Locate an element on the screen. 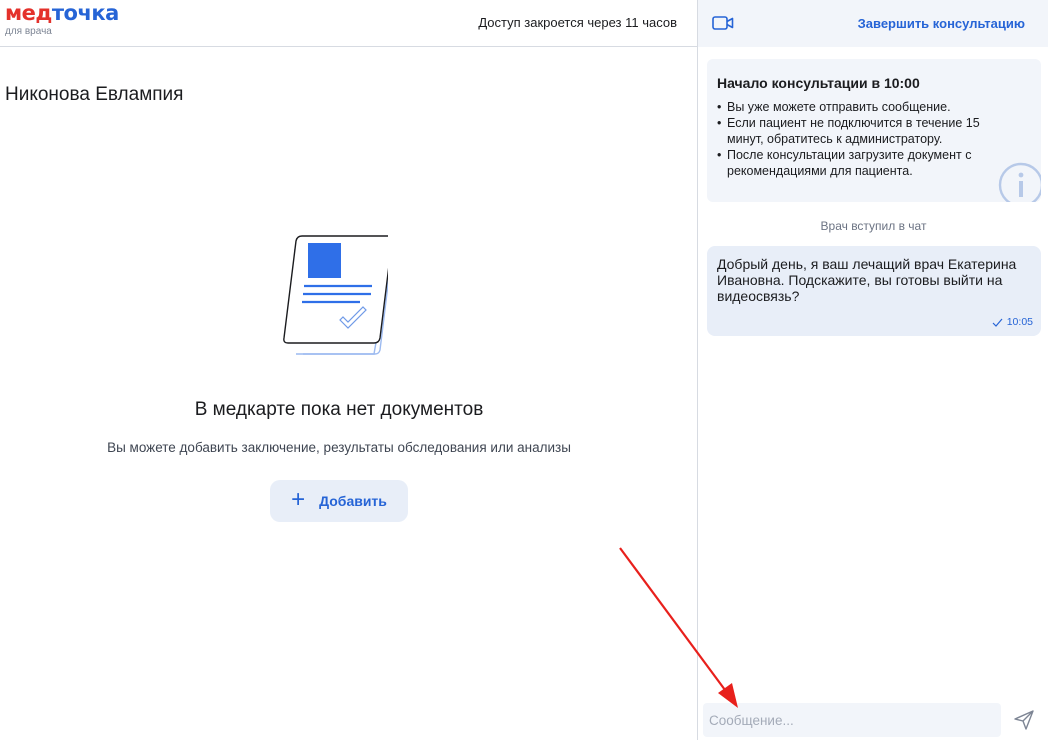 This screenshot has height=740, width=1048. document-icon is located at coordinates (335, 295).